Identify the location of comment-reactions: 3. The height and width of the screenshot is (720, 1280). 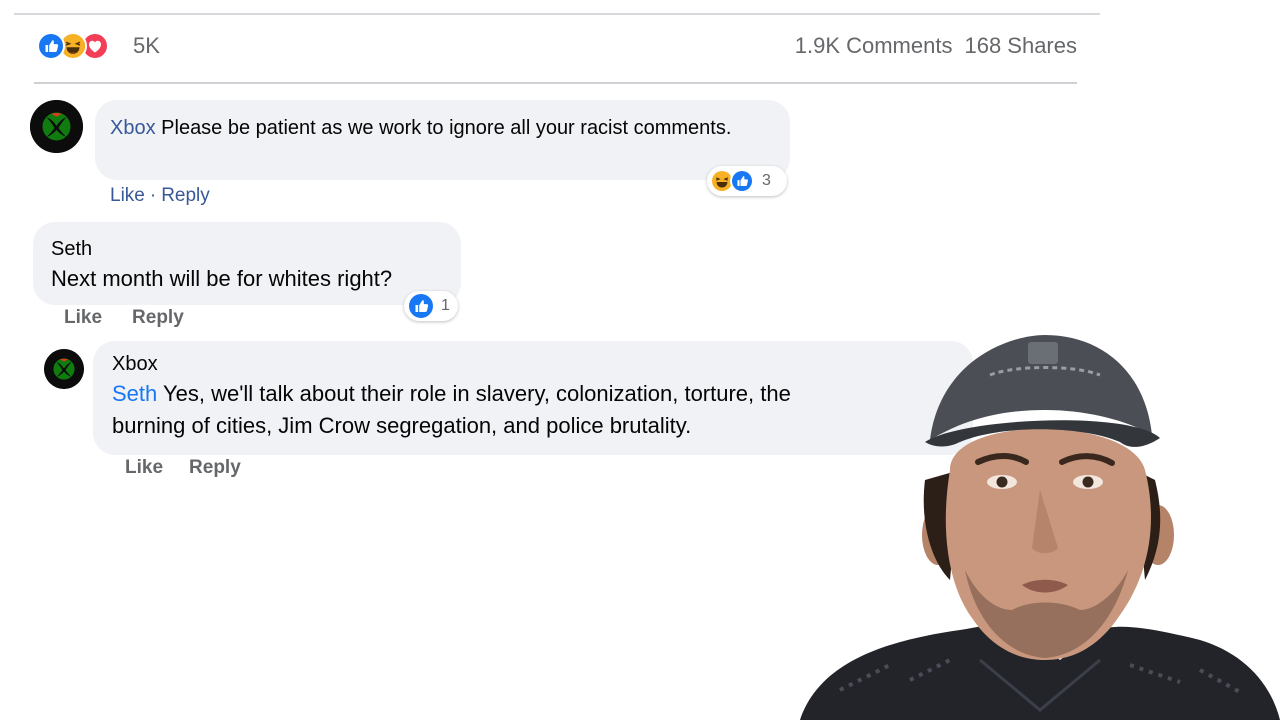
(747, 181).